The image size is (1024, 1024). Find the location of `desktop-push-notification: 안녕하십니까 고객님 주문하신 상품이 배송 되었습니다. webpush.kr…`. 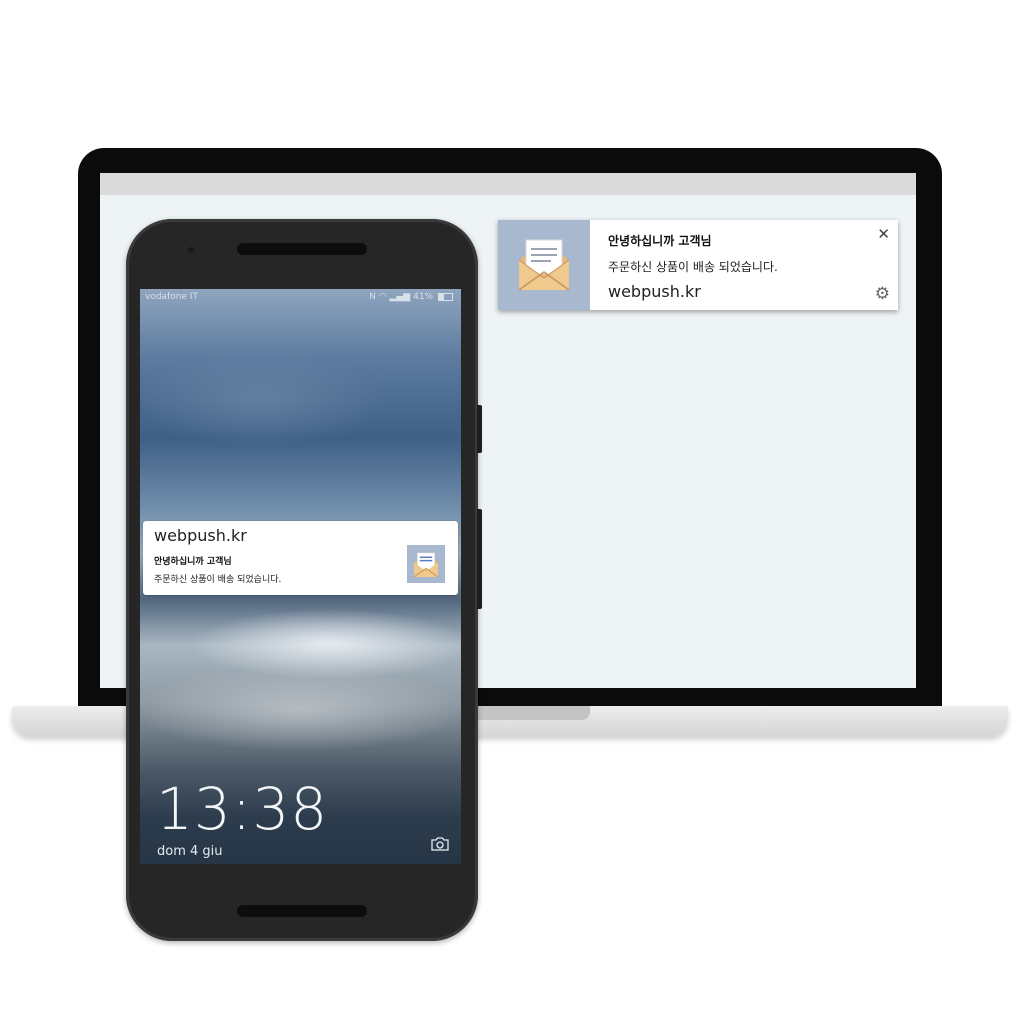

desktop-push-notification: 안녕하십니까 고객님 주문하신 상품이 배송 되었습니다. webpush.kr… is located at coordinates (698, 265).